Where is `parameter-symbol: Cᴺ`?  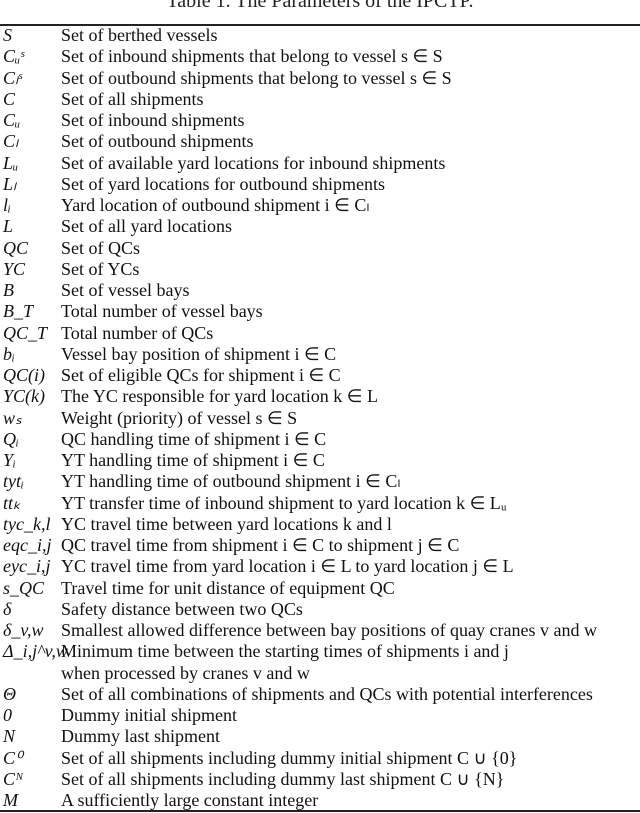 parameter-symbol: Cᴺ is located at coordinates (13, 778).